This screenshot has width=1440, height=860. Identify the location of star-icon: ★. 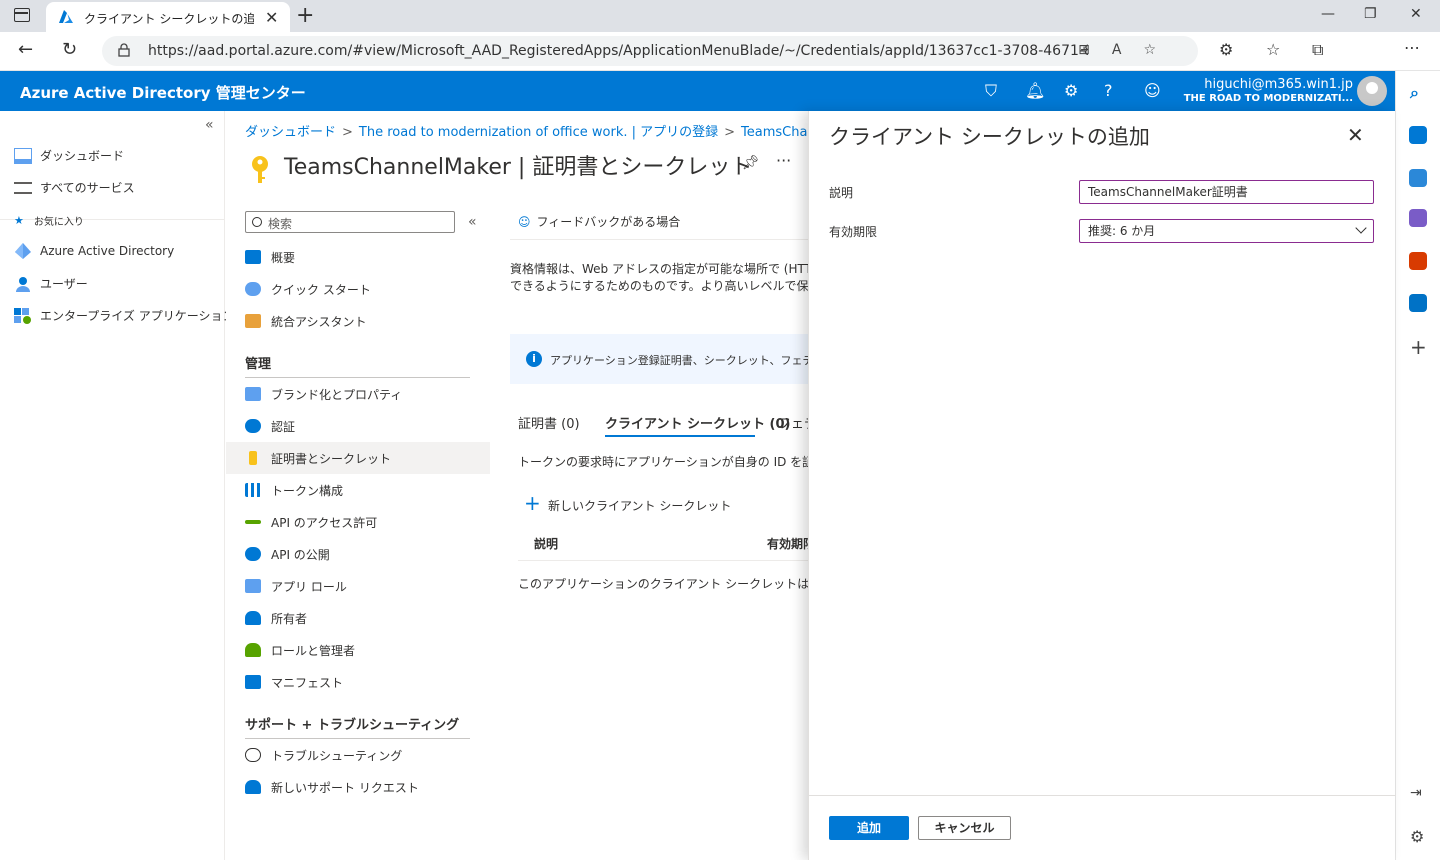
(19, 220).